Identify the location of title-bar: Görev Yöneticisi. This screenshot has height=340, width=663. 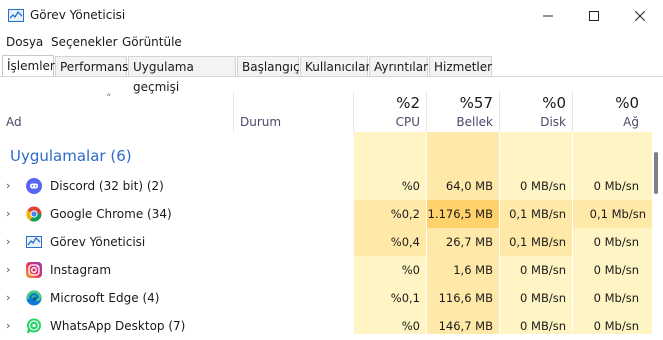
(331, 16).